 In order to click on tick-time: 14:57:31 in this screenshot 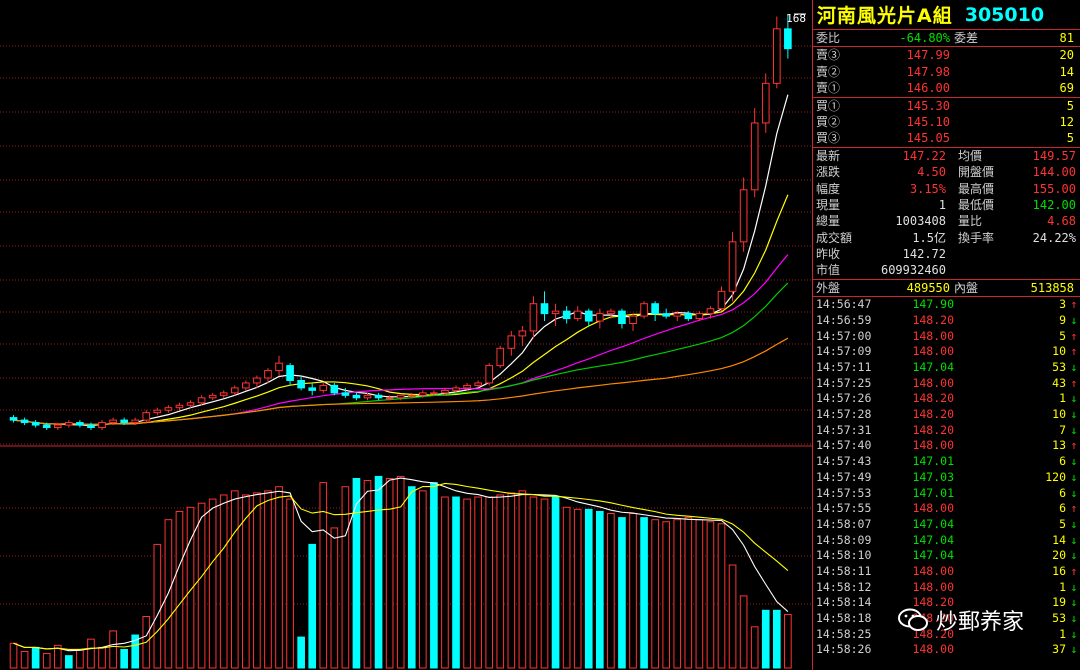, I will do `click(844, 429)`.